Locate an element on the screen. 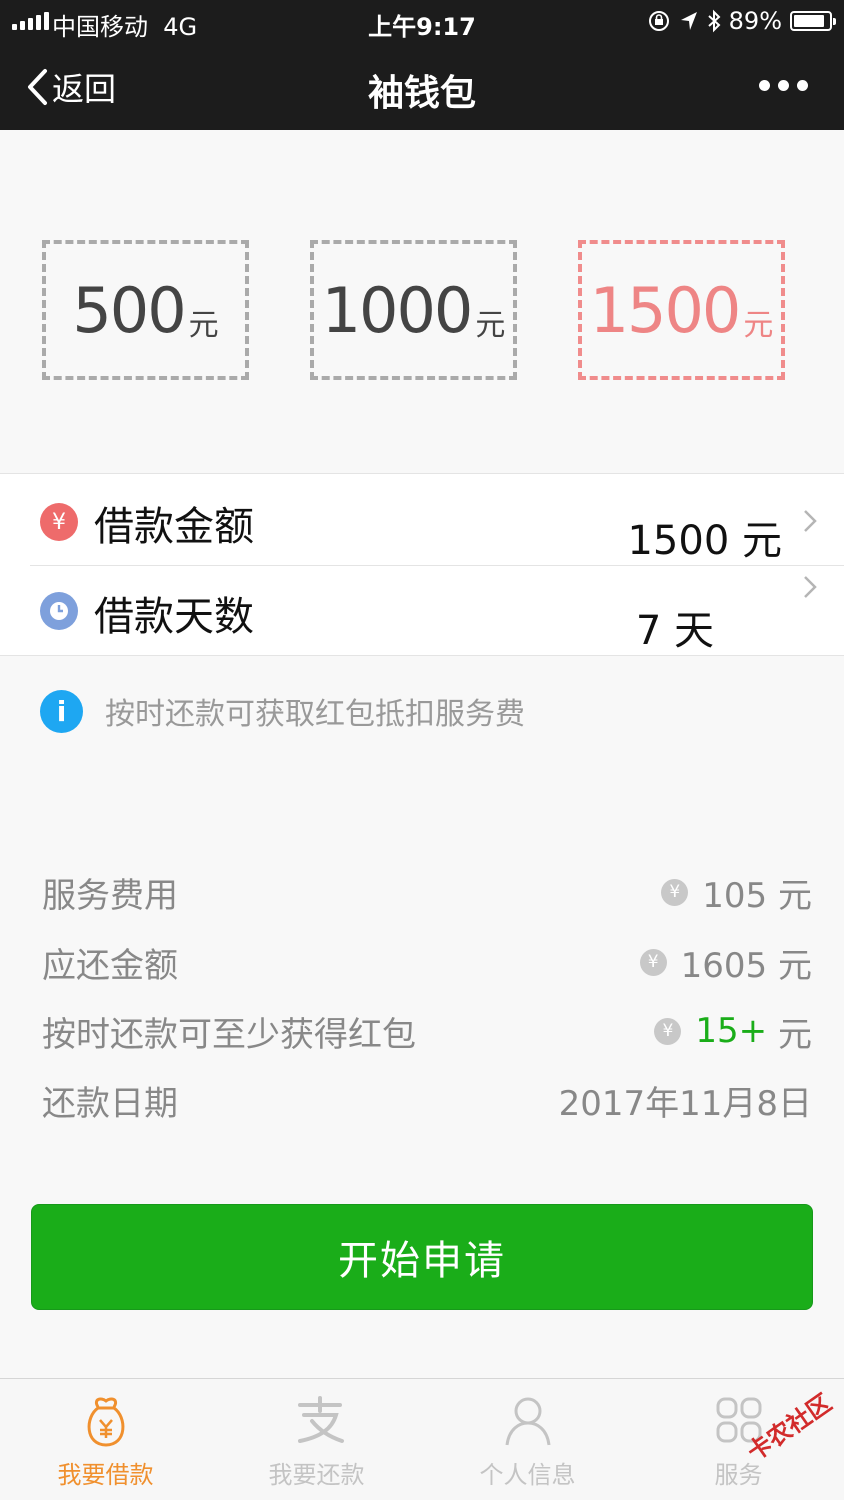 The image size is (844, 1500). status-icons: 89% is located at coordinates (741, 21).